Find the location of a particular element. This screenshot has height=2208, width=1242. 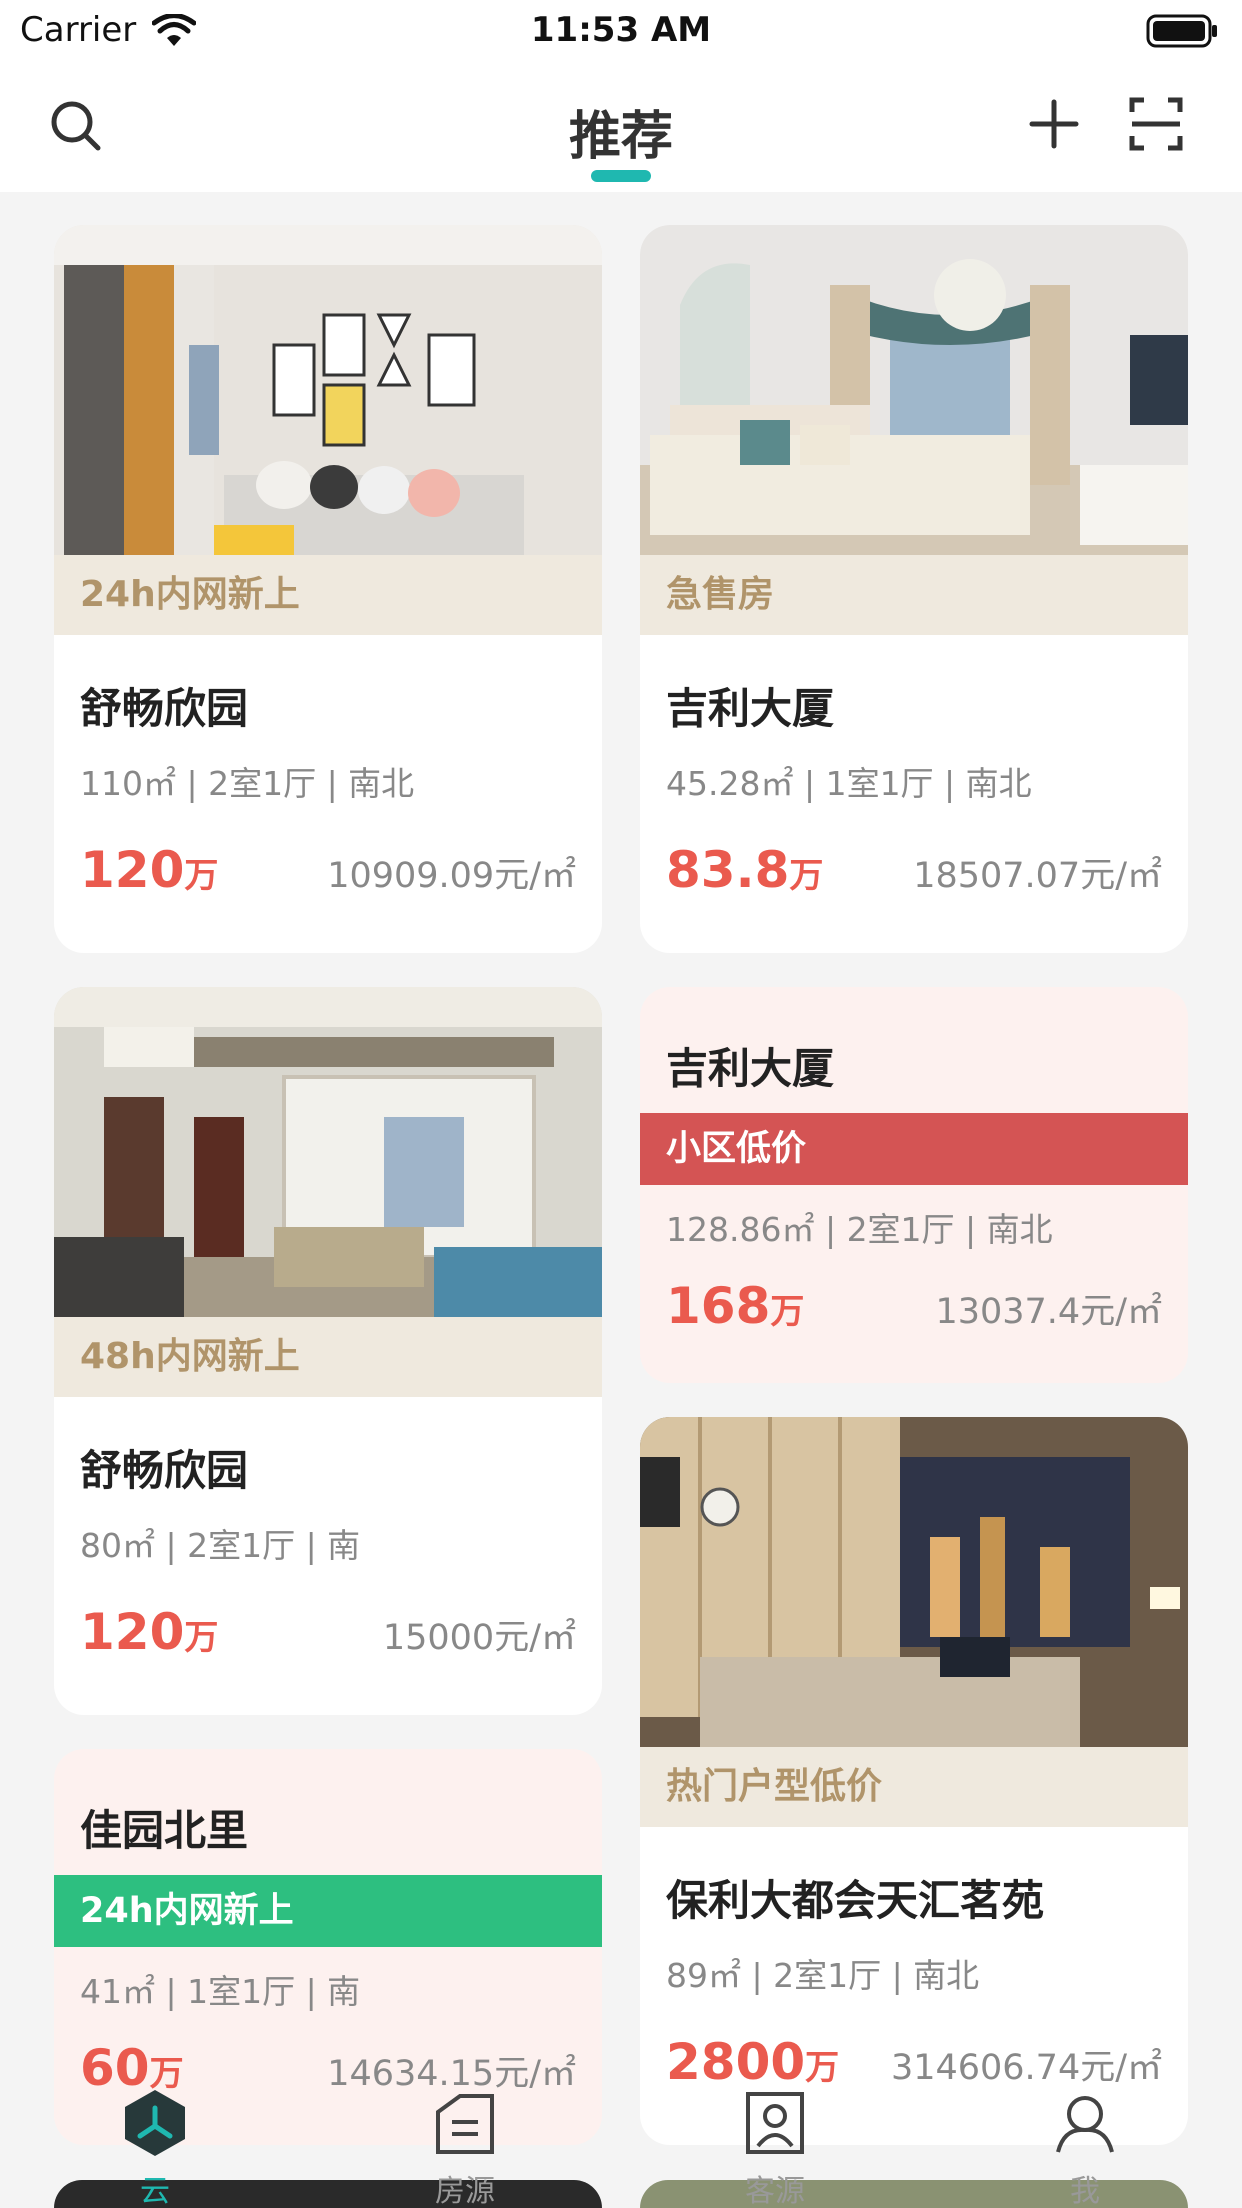

listing-tag: 48h内网新上 is located at coordinates (328, 1357).